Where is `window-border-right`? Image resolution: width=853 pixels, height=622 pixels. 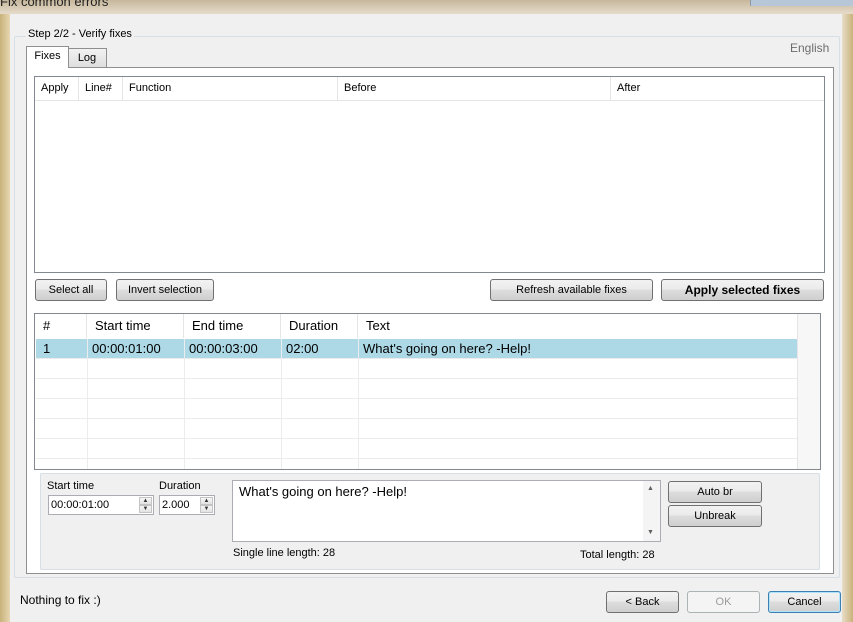 window-border-right is located at coordinates (847, 318).